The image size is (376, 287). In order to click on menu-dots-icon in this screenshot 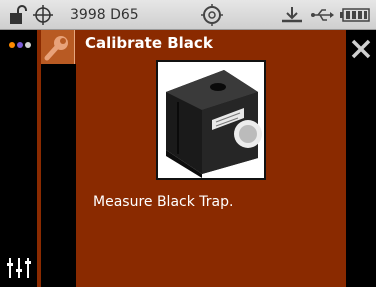, I will do `click(20, 45)`.